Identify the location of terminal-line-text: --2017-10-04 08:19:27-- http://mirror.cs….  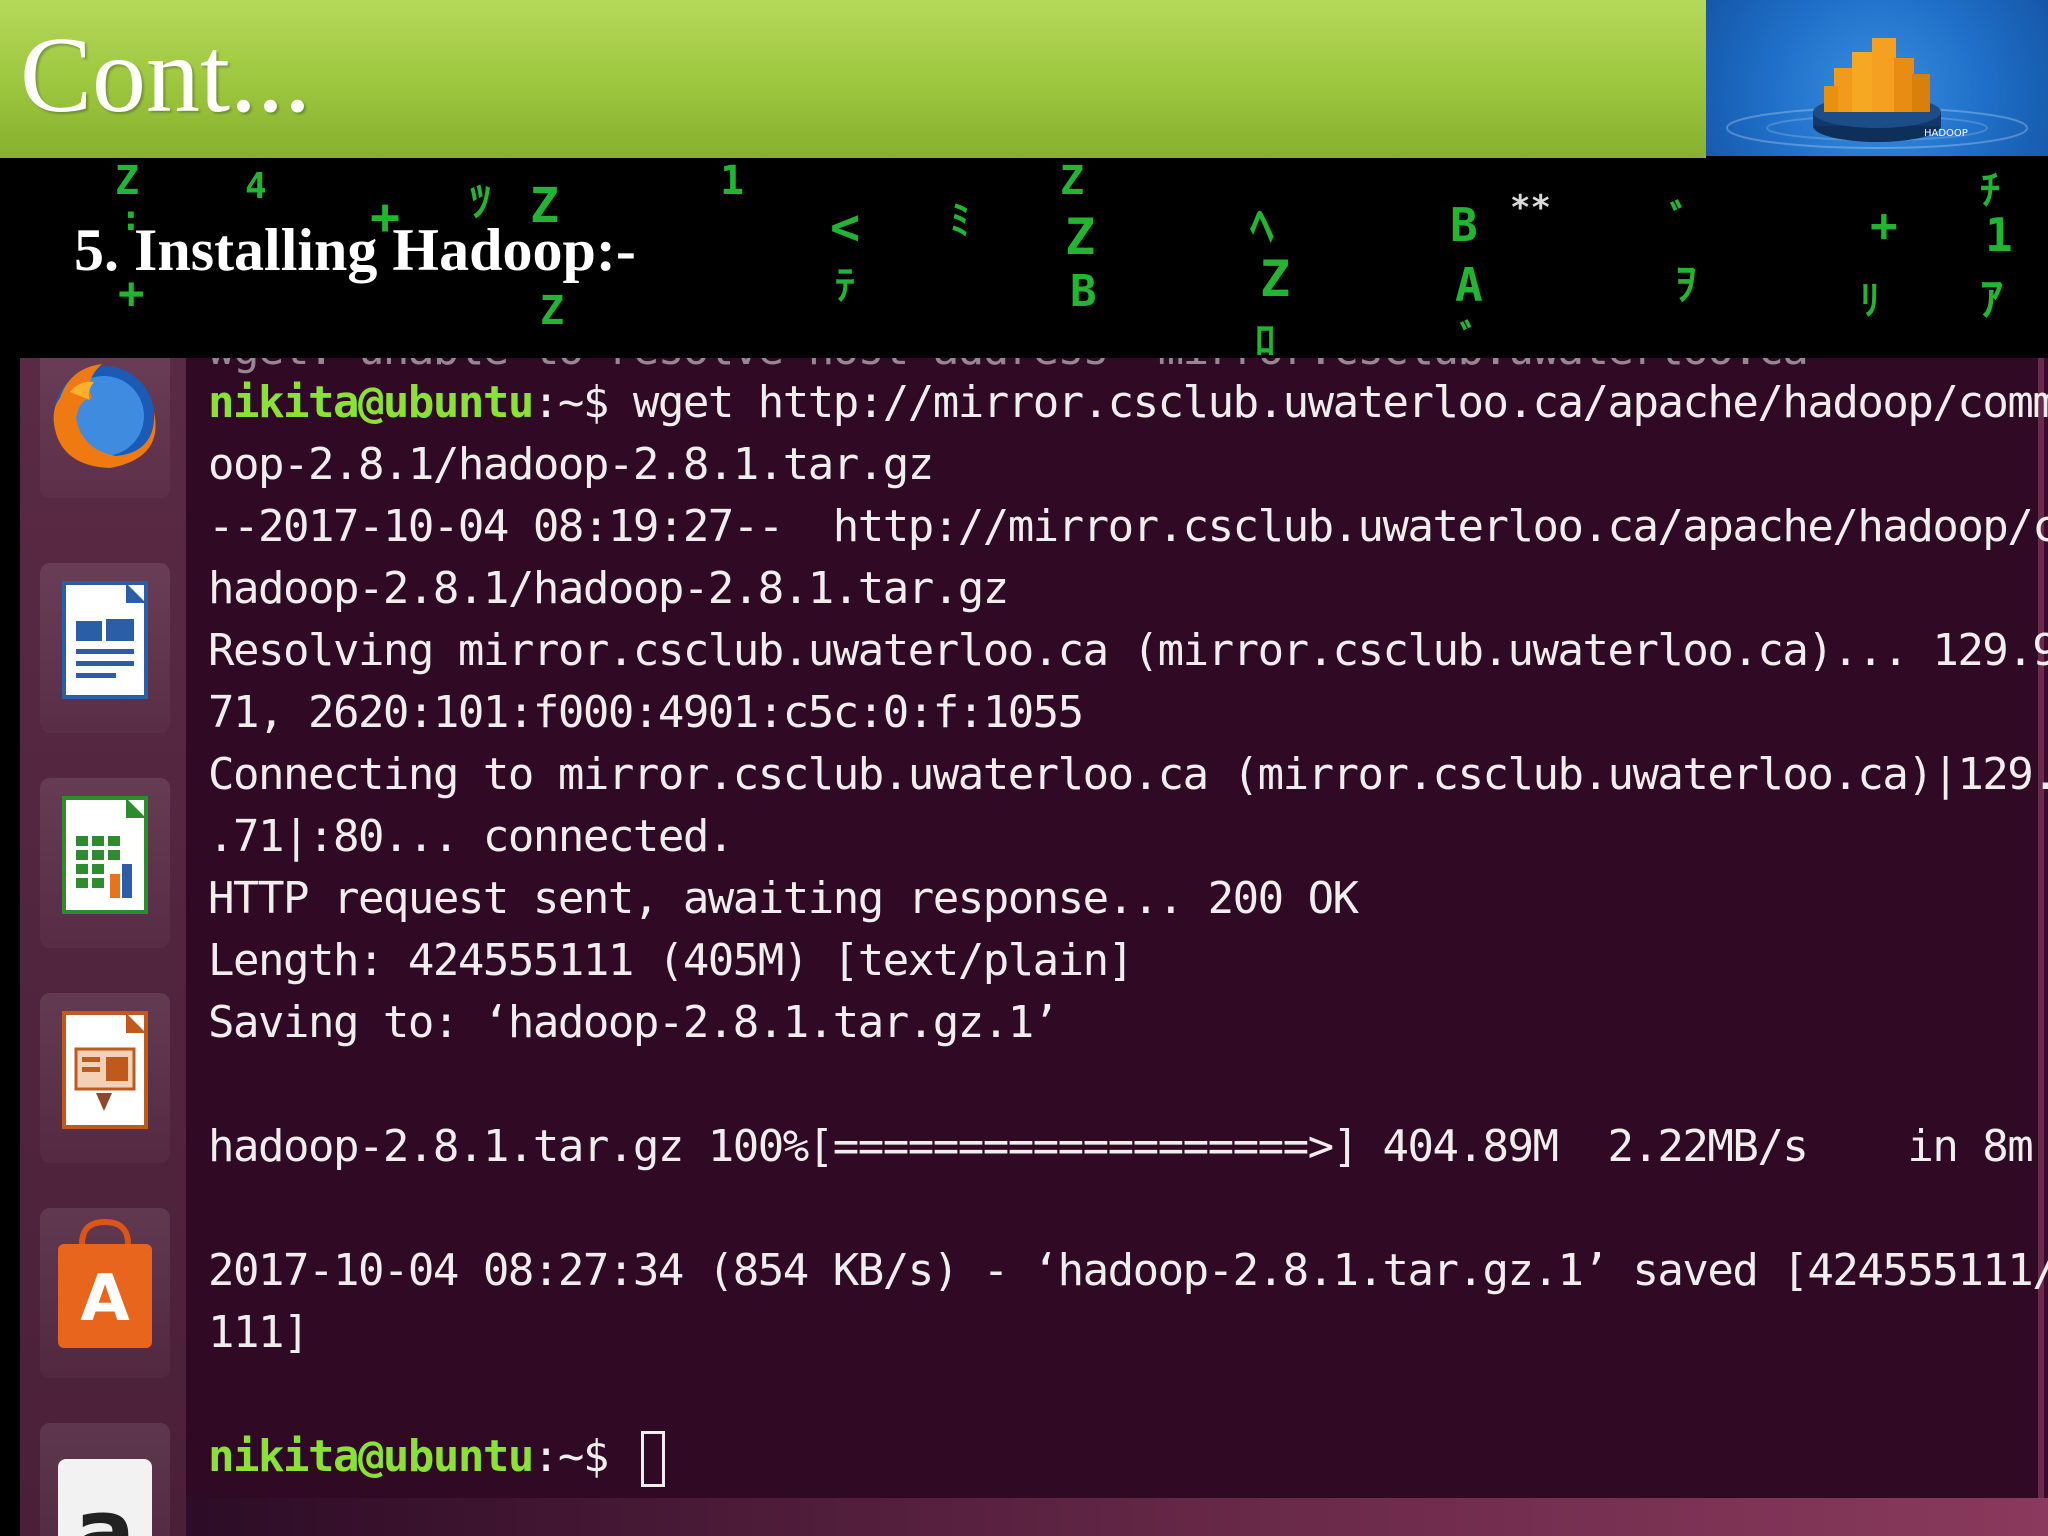
(1128, 526).